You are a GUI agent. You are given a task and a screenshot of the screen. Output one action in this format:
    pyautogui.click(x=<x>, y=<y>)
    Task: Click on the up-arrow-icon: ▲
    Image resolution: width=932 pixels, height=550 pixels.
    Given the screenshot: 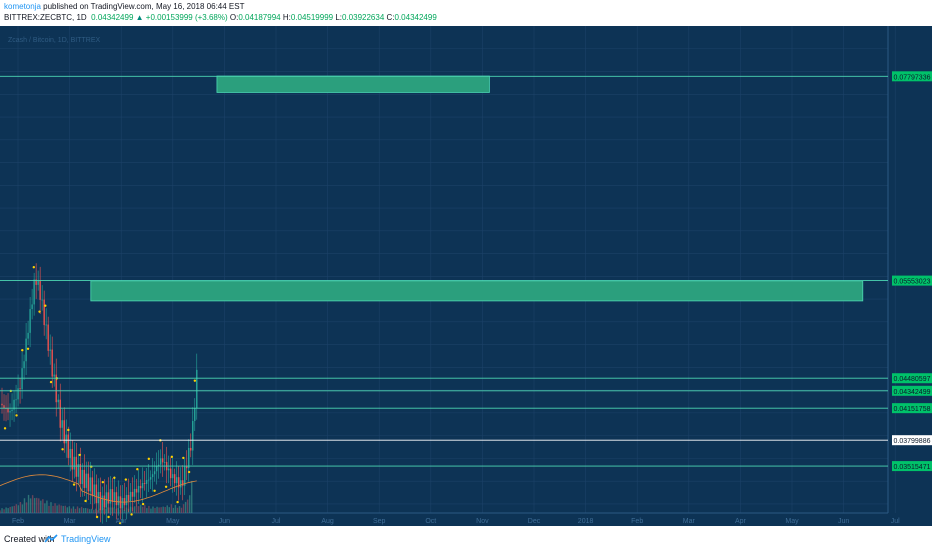 What is the action you would take?
    pyautogui.click(x=139, y=17)
    